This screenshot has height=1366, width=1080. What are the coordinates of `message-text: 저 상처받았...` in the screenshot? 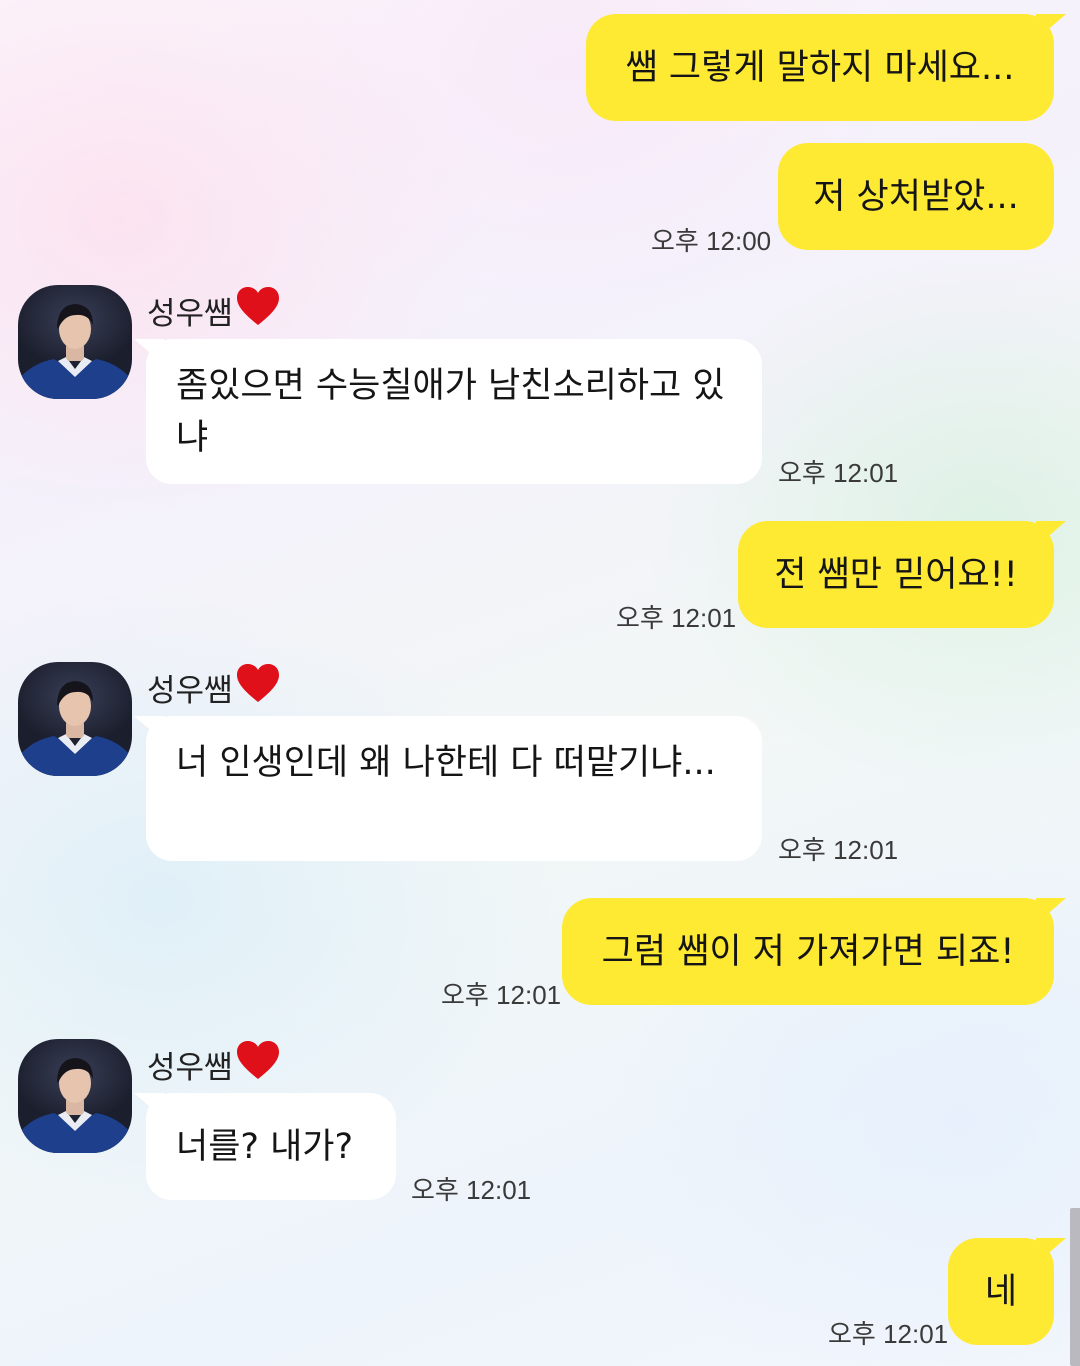 It's located at (916, 196).